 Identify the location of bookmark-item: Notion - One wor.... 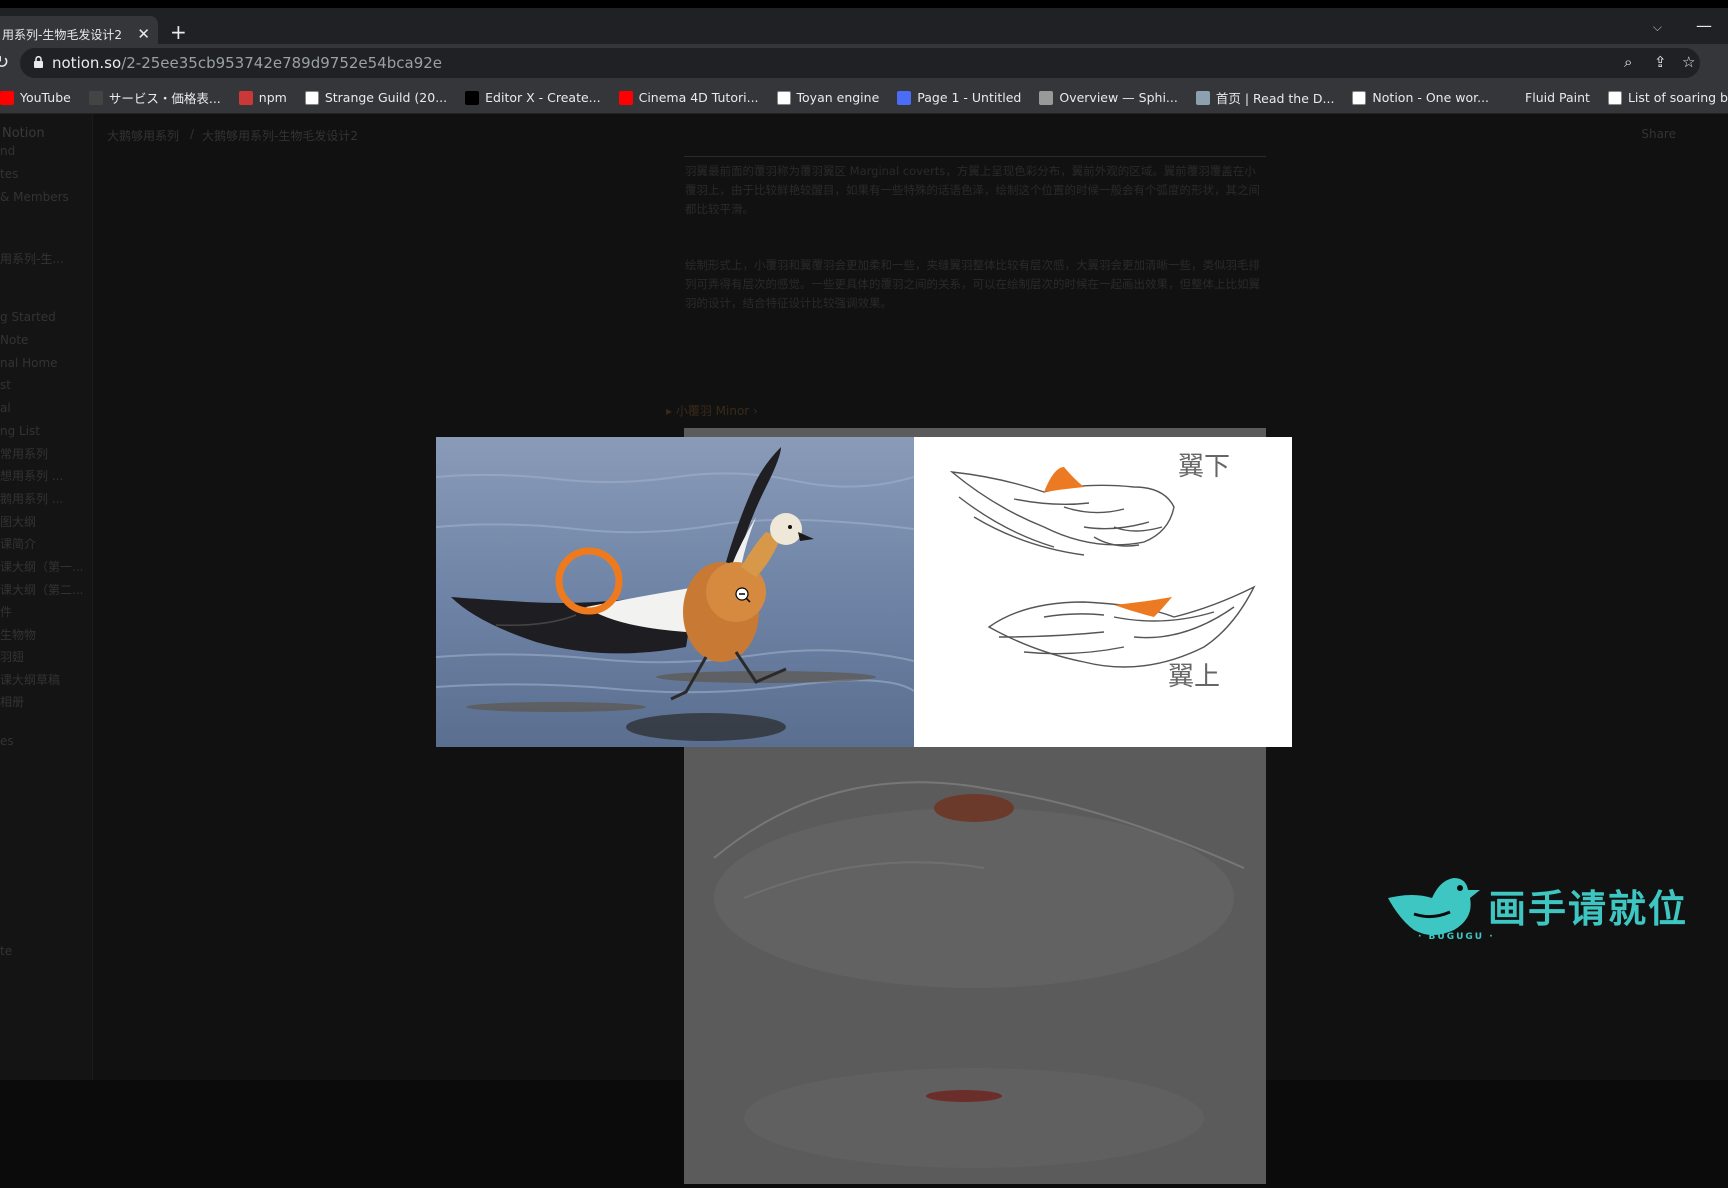
(1420, 97).